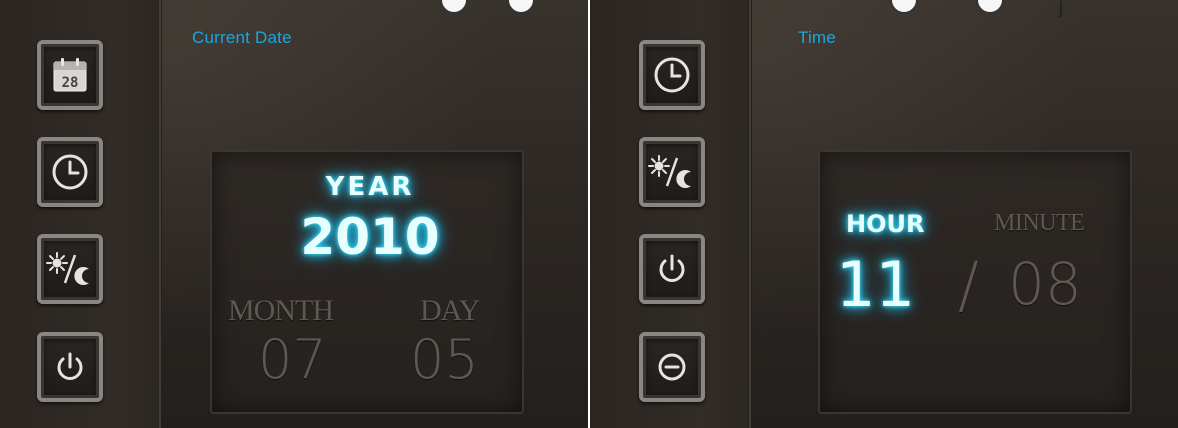  I want to click on hour-value: 11, so click(875, 284).